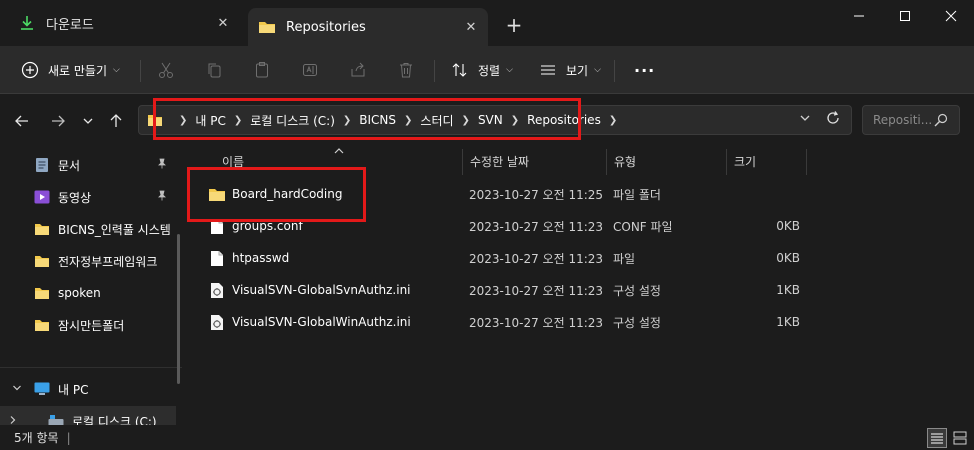 This screenshot has width=974, height=450. What do you see at coordinates (261, 258) in the screenshot?
I see `file-name: htpasswd` at bounding box center [261, 258].